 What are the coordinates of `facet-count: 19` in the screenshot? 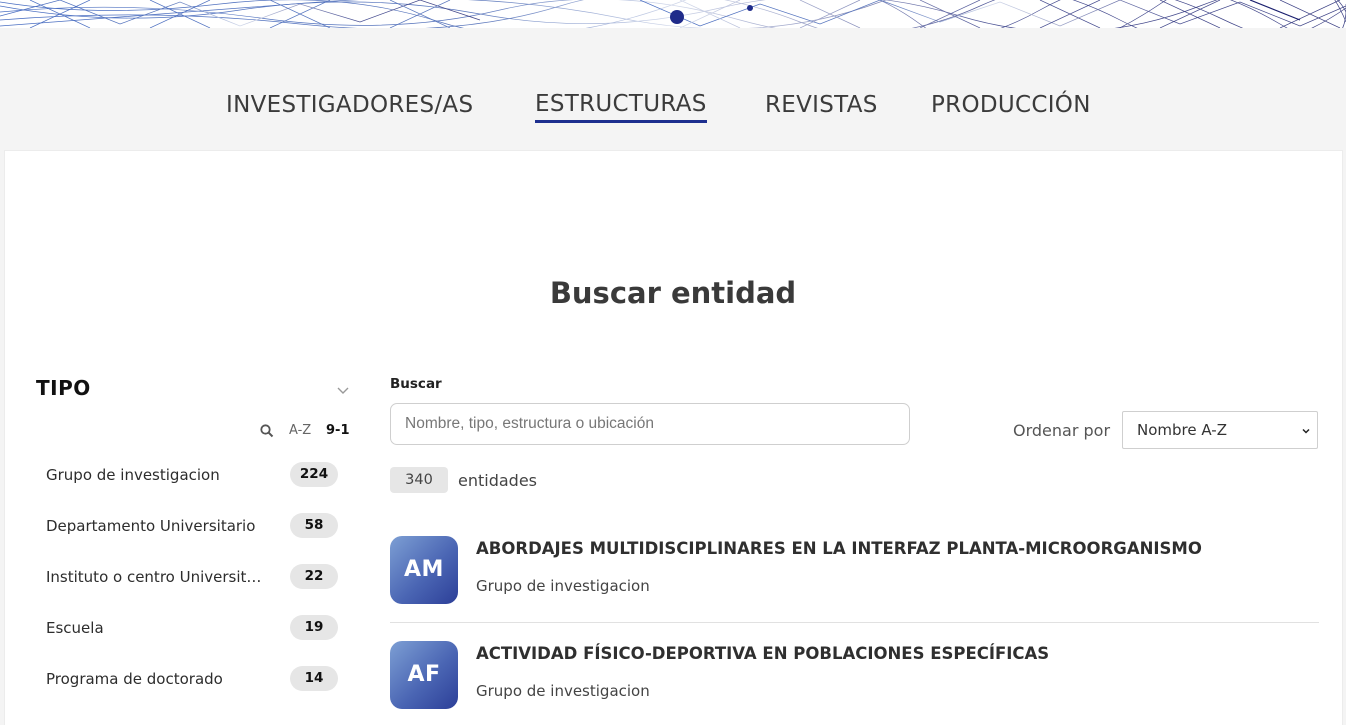 It's located at (314, 627).